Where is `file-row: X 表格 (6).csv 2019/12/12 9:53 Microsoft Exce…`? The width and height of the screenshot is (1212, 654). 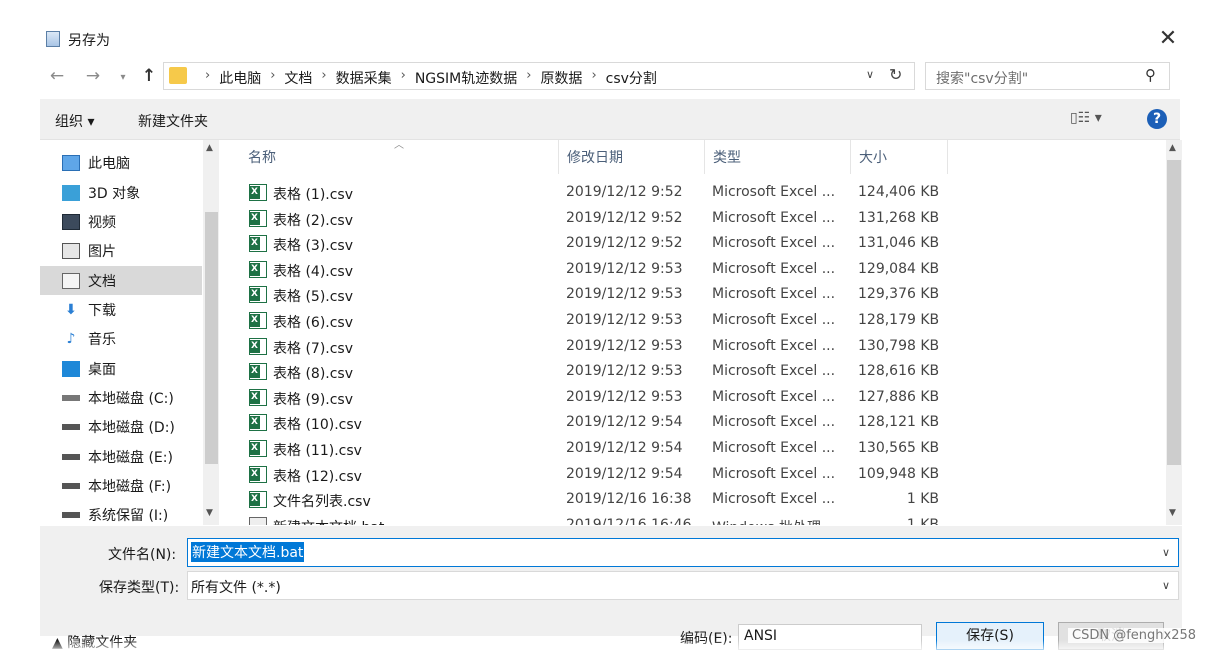 file-row: X 表格 (6).csv 2019/12/12 9:53 Microsoft Exce… is located at coordinates (595, 321).